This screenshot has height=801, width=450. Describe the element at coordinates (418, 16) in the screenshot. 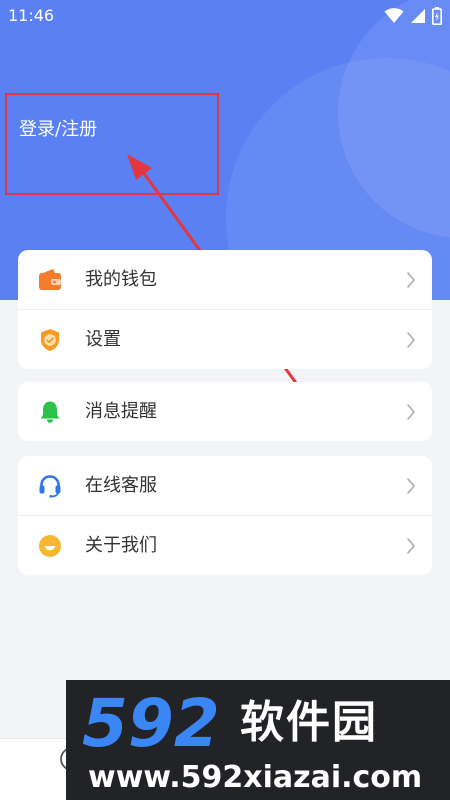

I see `signal-icon` at that location.